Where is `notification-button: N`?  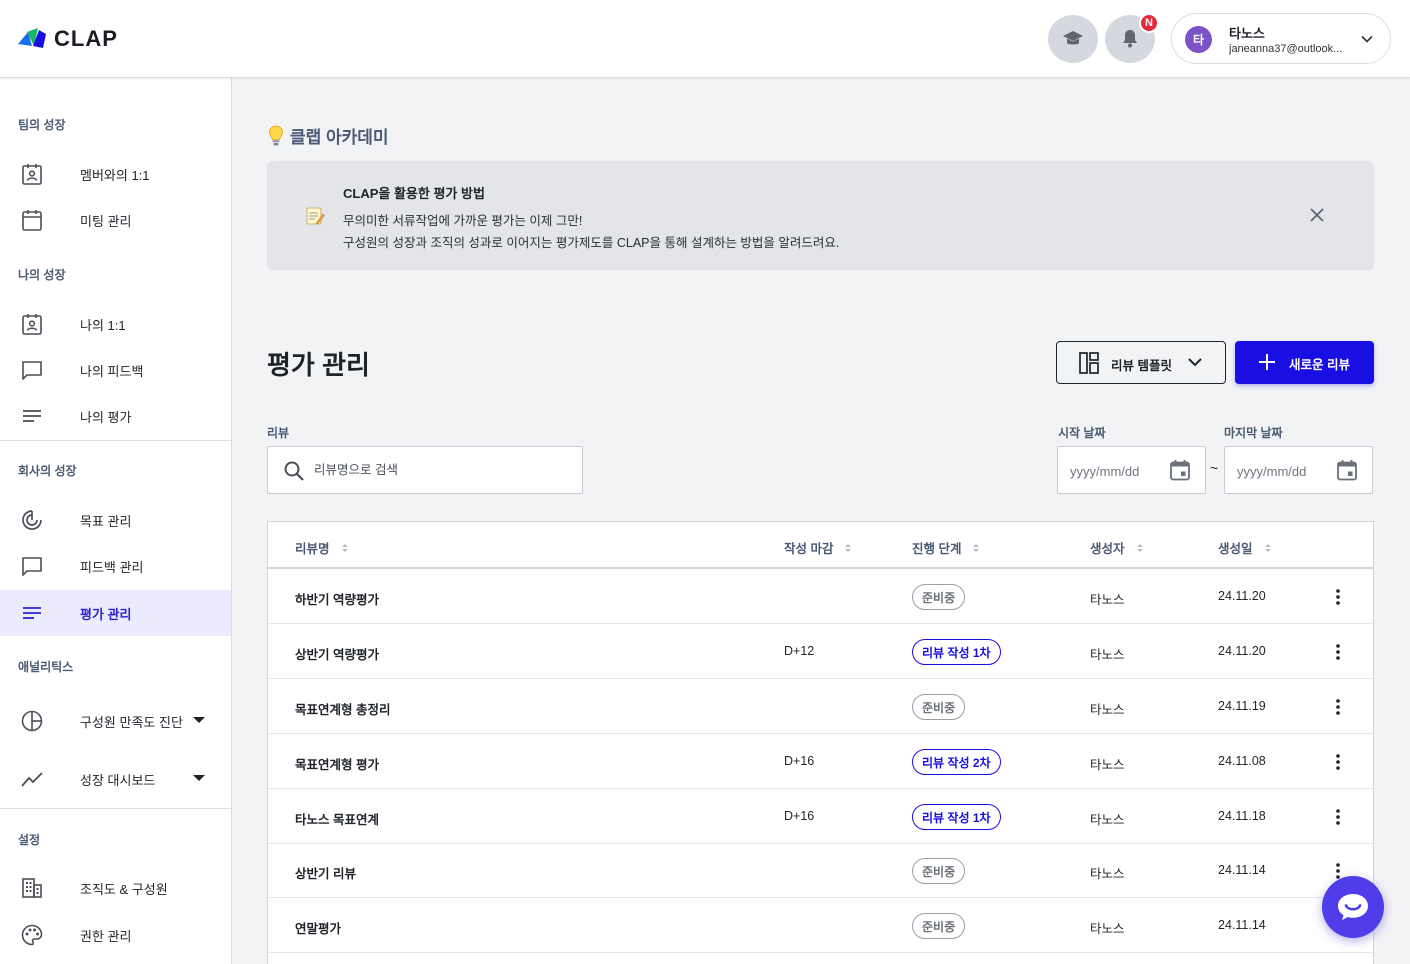 notification-button: N is located at coordinates (1132, 38).